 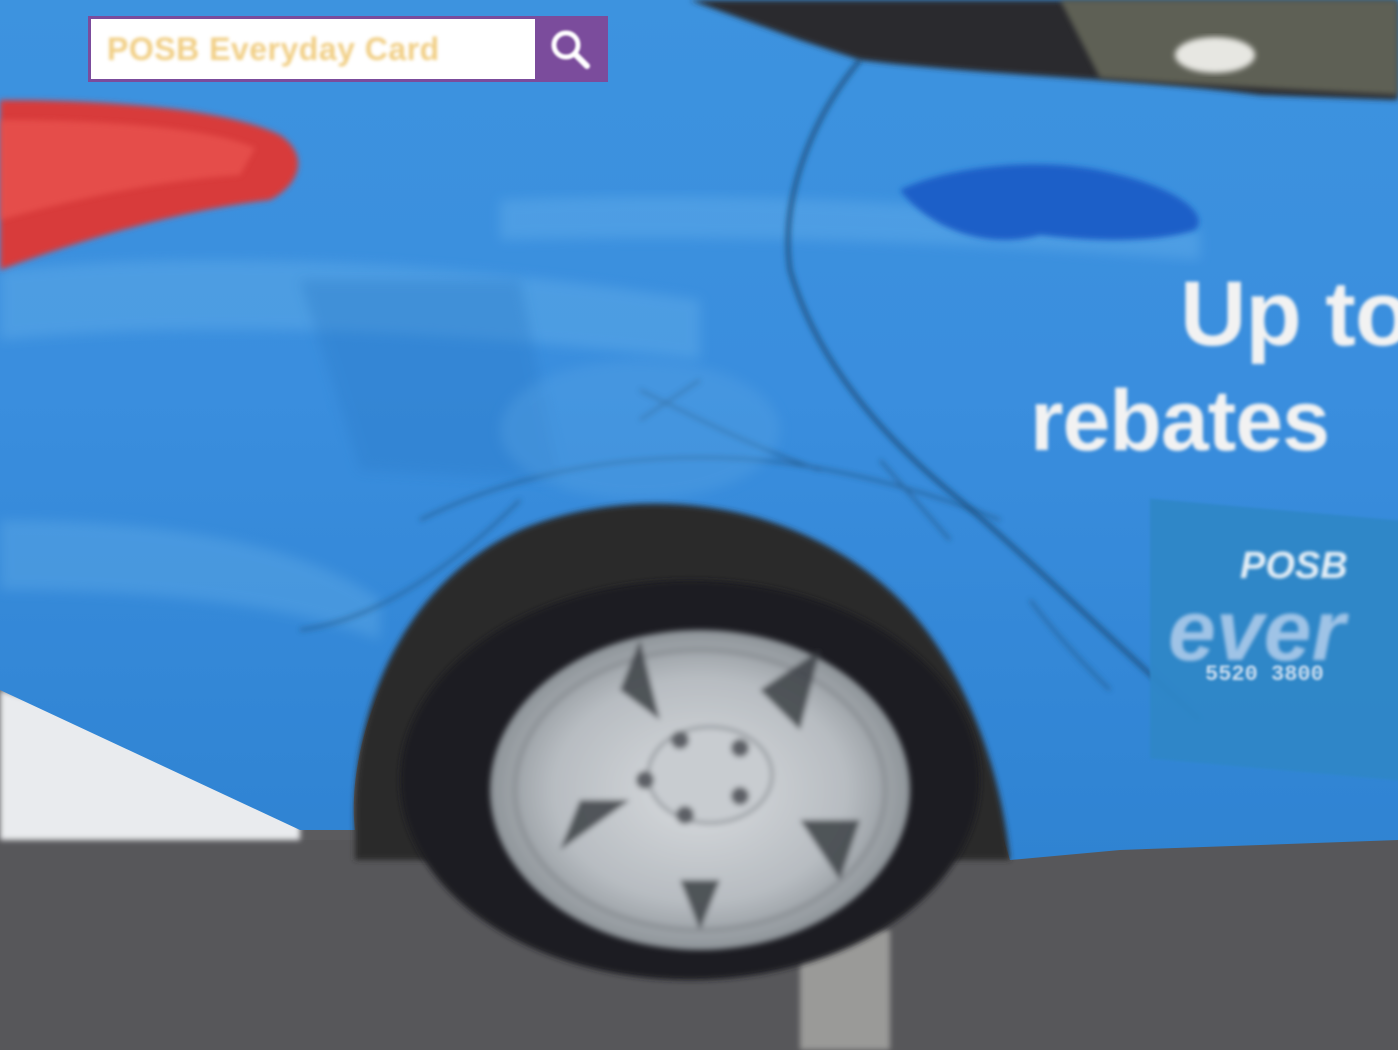 I want to click on search-icon, so click(x=570, y=49).